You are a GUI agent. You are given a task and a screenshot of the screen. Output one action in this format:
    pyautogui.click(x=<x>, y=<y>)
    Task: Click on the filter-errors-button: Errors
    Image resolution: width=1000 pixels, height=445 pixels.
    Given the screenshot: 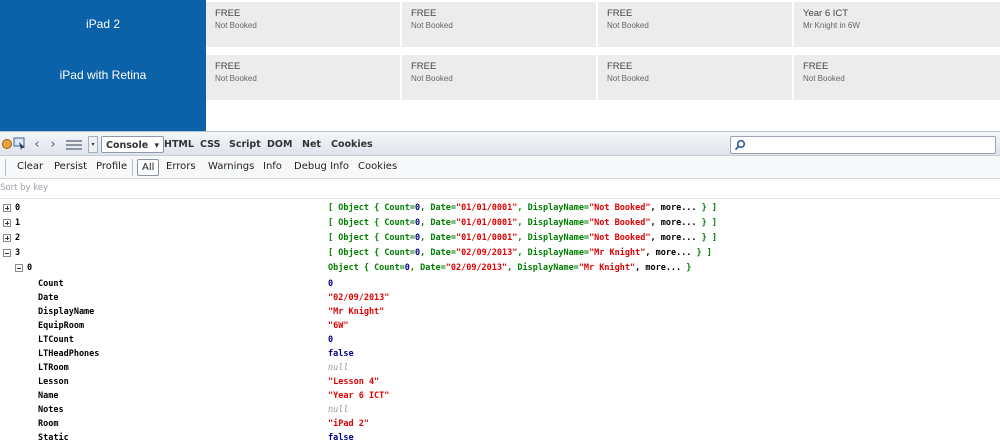 What is the action you would take?
    pyautogui.click(x=181, y=167)
    